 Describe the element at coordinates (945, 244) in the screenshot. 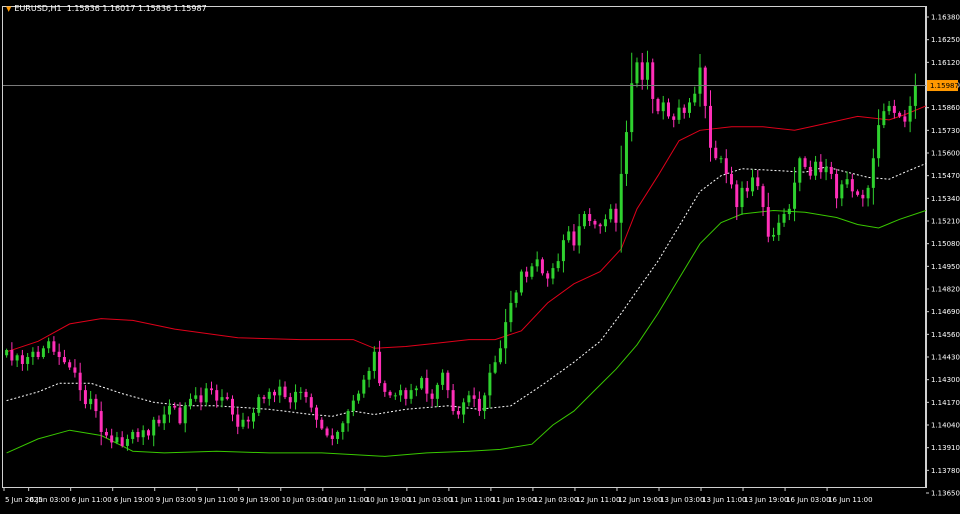

I see `price-tick-label: 1.15080` at that location.